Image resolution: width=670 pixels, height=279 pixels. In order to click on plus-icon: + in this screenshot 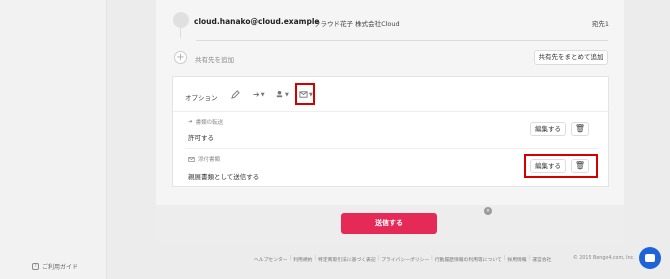, I will do `click(180, 57)`.